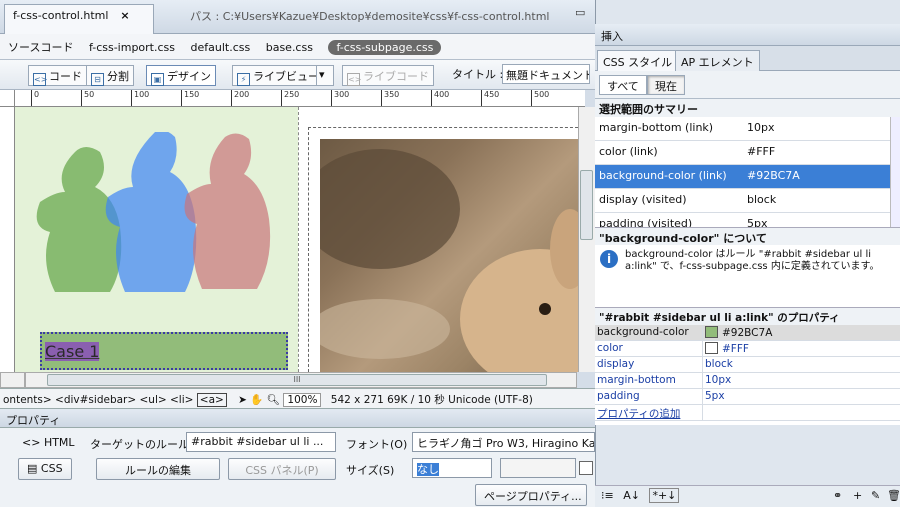  I want to click on css-panel-button: CSS パネル(P), so click(282, 469).